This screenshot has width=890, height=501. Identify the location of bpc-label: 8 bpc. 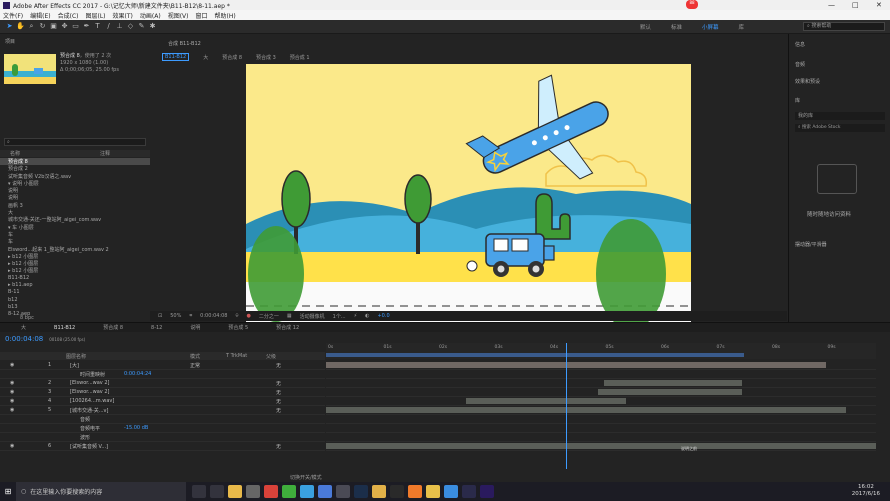
(27, 318).